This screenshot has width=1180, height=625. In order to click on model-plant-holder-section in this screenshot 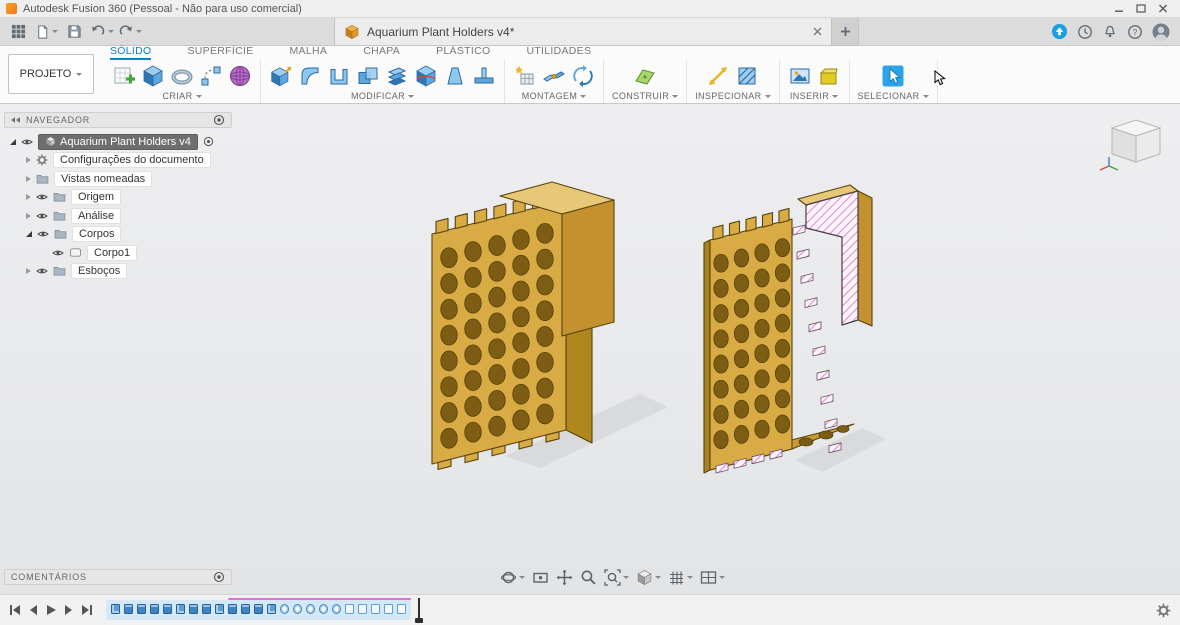, I will do `click(788, 329)`.